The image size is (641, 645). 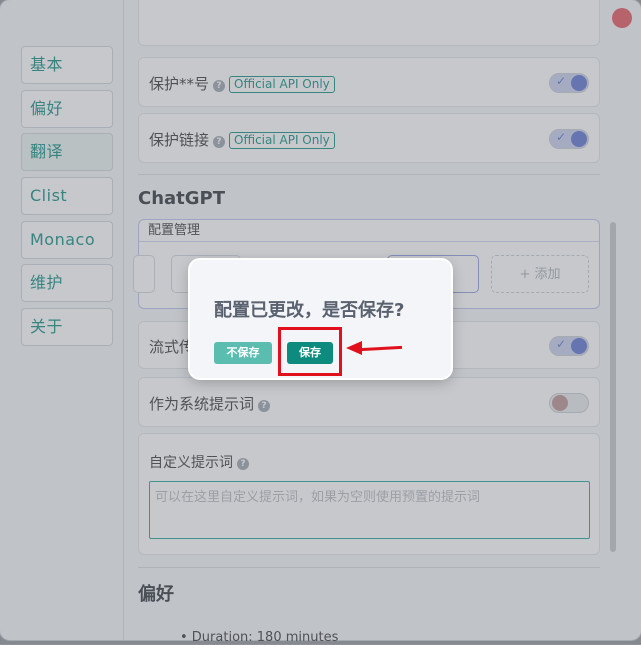 I want to click on dialog-title: 配置已更改，是否保存?, so click(x=309, y=310).